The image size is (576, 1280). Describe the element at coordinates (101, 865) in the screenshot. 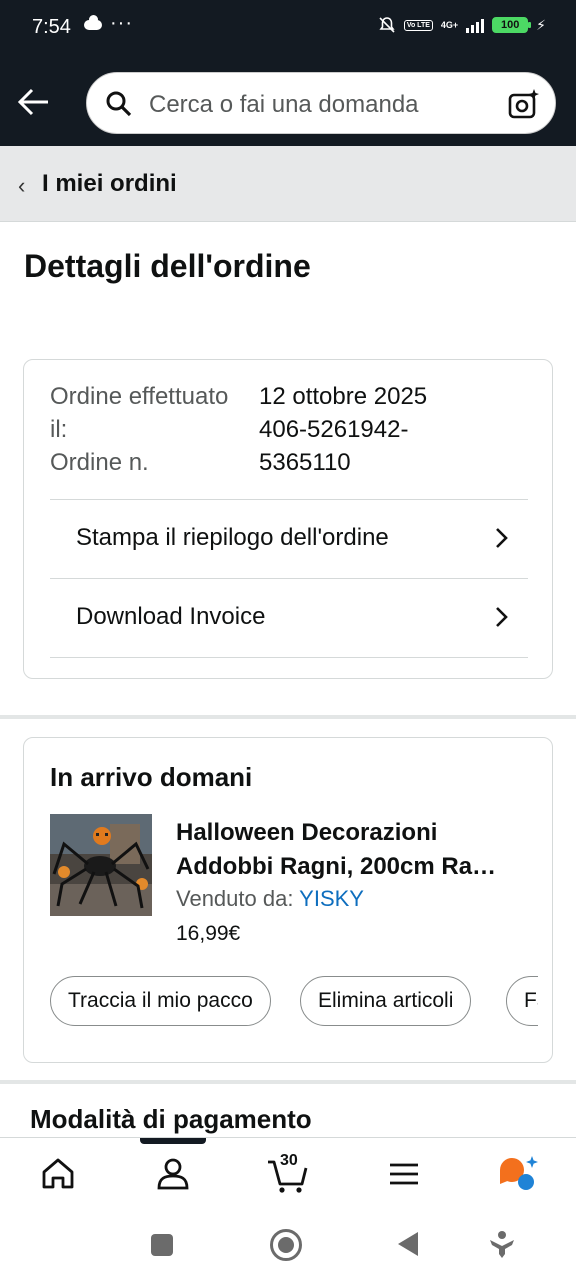

I see `product-image` at that location.